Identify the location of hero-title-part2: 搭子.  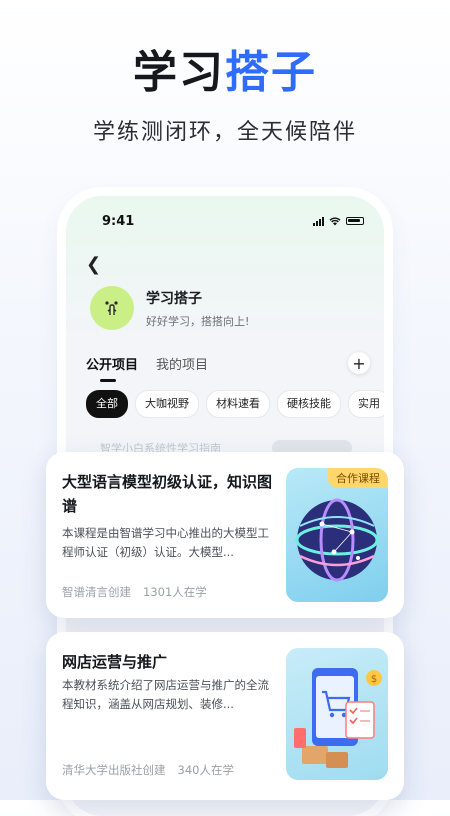
(271, 72).